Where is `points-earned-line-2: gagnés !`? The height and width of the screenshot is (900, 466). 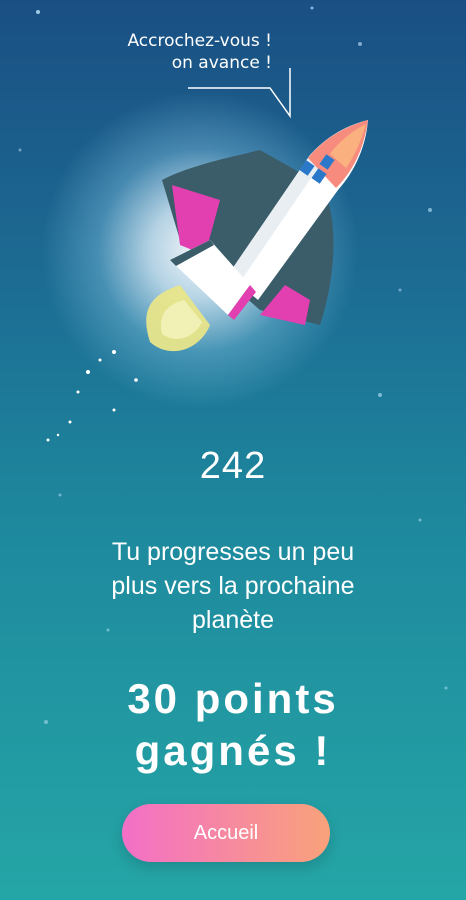 points-earned-line-2: gagnés ! is located at coordinates (233, 750).